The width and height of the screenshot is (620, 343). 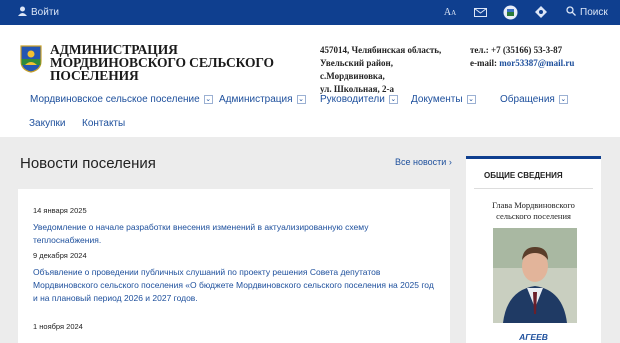 I want to click on news-date: 1 ноября 2024, so click(x=58, y=326).